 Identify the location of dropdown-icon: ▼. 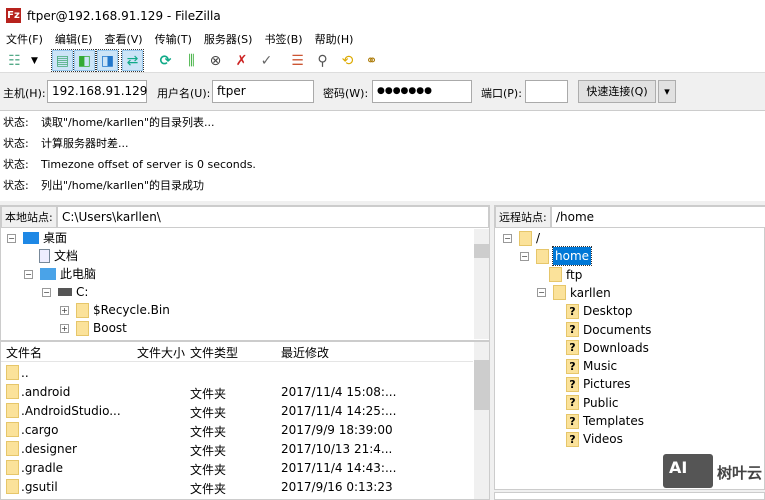
(34, 60).